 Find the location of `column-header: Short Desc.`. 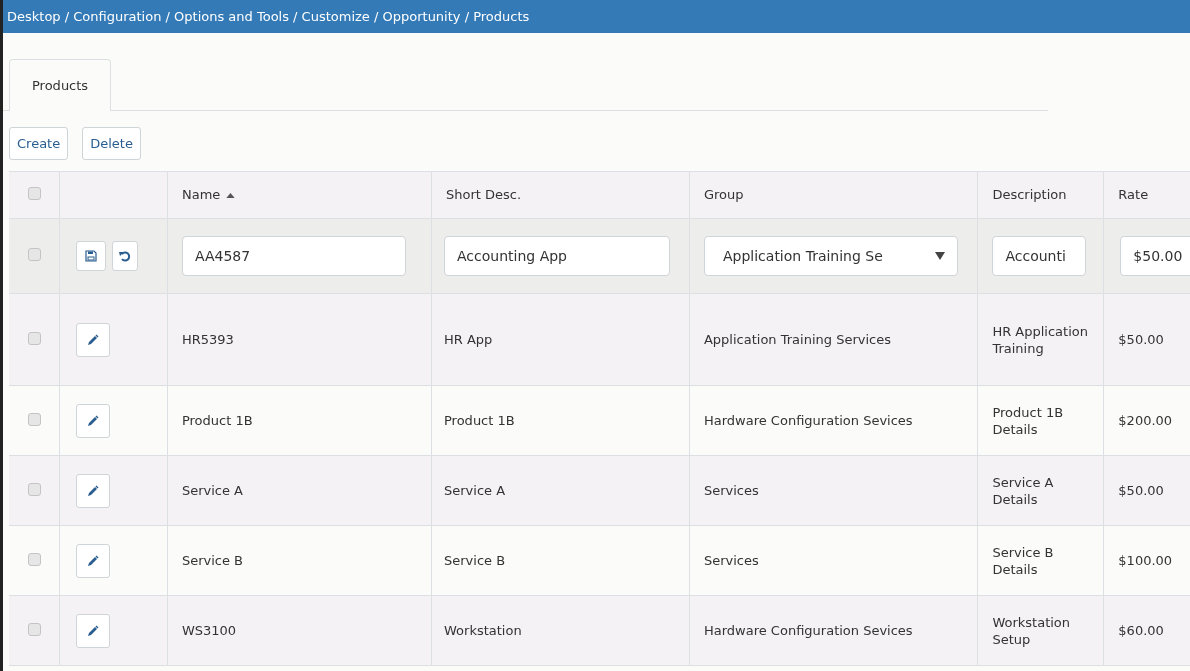

column-header: Short Desc. is located at coordinates (484, 195).